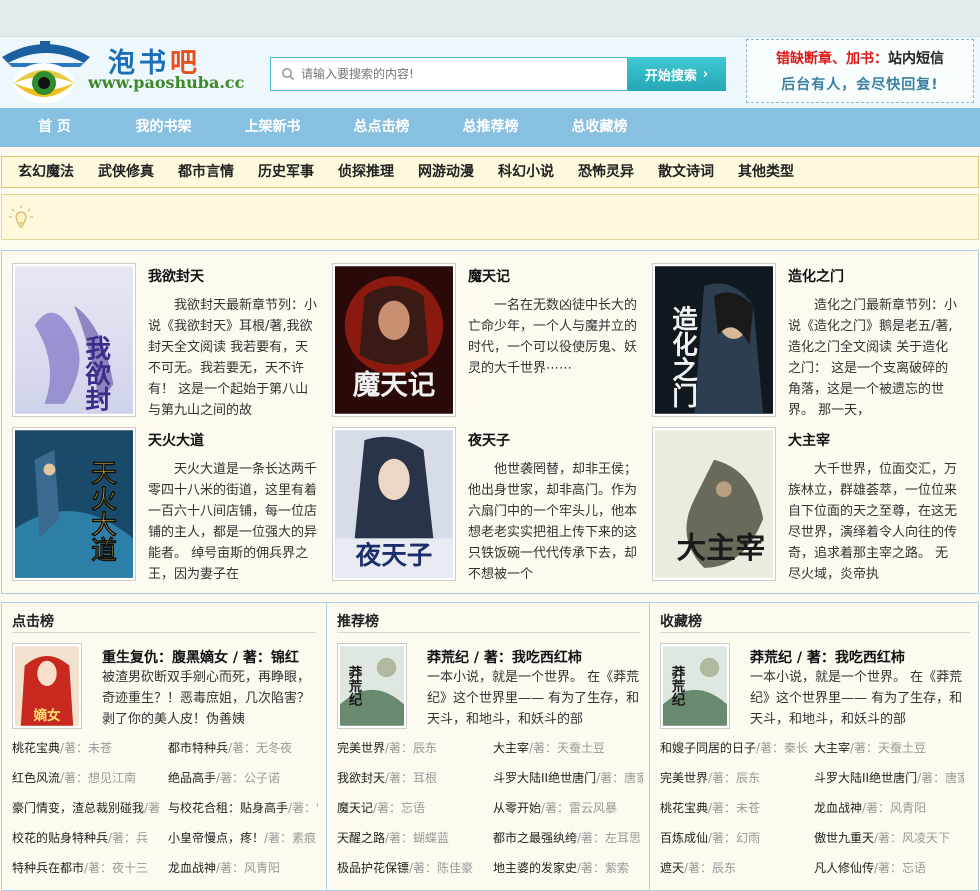 The height and width of the screenshot is (891, 980). I want to click on category-link: 玄幻魔法, so click(46, 172).